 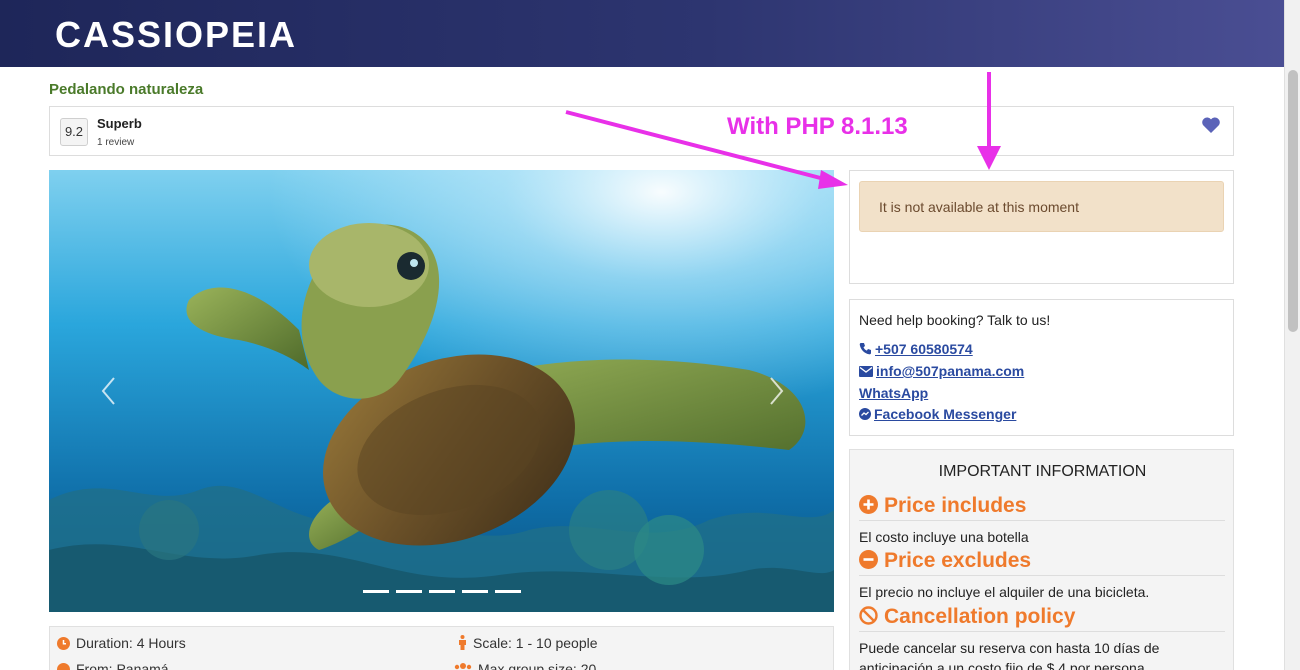 What do you see at coordinates (937, 414) in the screenshot?
I see `messenger-link: Facebook Messenger` at bounding box center [937, 414].